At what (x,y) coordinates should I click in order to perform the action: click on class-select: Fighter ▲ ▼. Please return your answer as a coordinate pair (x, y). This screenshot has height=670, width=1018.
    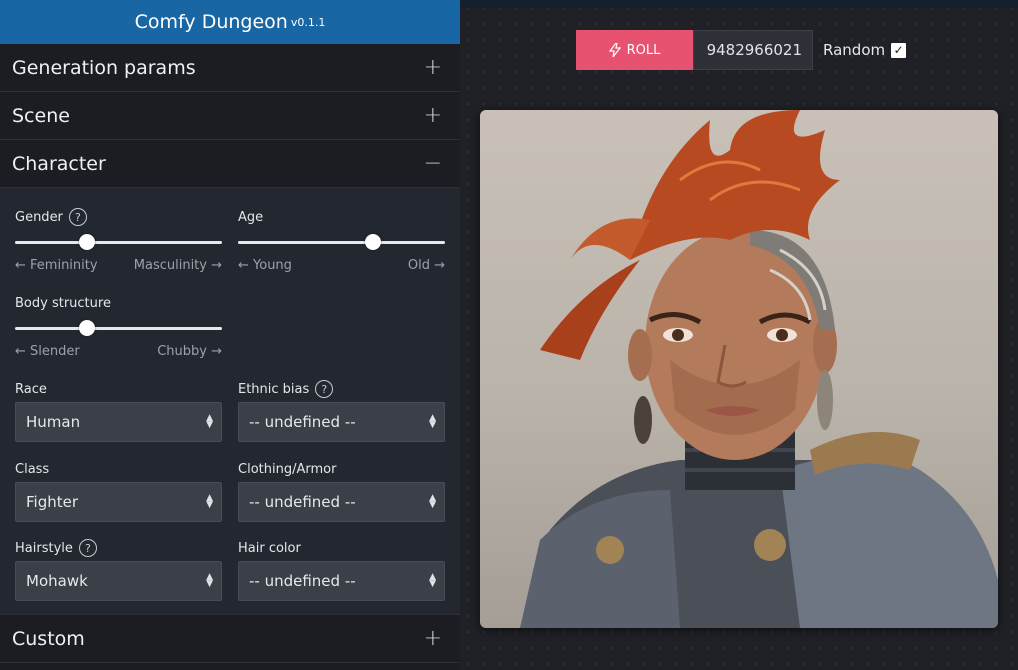
    Looking at the image, I should click on (118, 502).